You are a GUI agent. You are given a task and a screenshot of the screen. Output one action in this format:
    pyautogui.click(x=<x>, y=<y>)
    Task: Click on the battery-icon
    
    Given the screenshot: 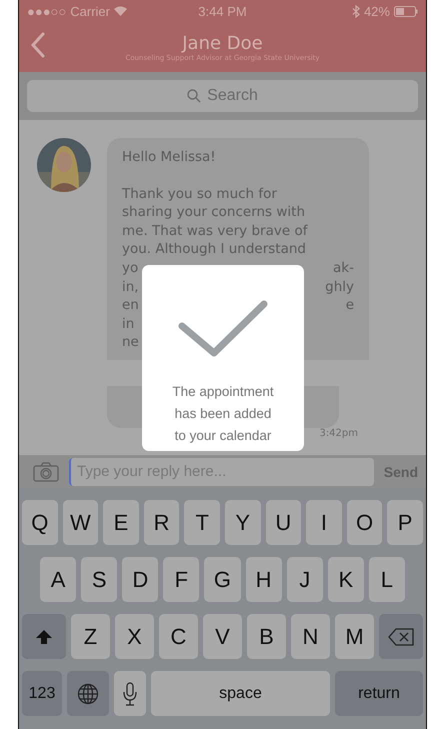 What is the action you would take?
    pyautogui.click(x=406, y=11)
    